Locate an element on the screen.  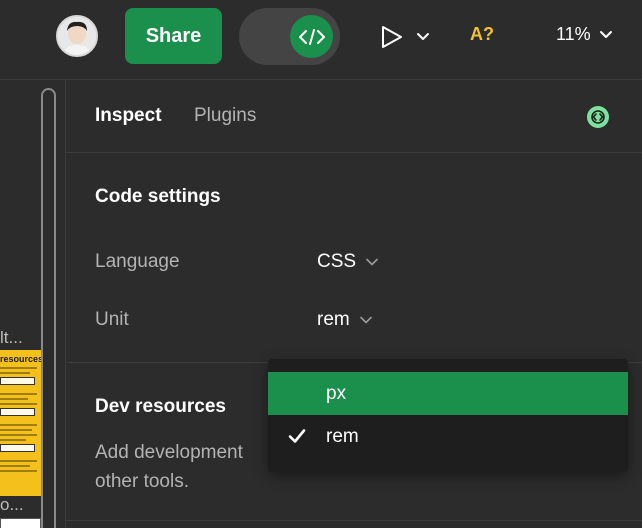
unit-dropdown-menu: px rem is located at coordinates (448, 415).